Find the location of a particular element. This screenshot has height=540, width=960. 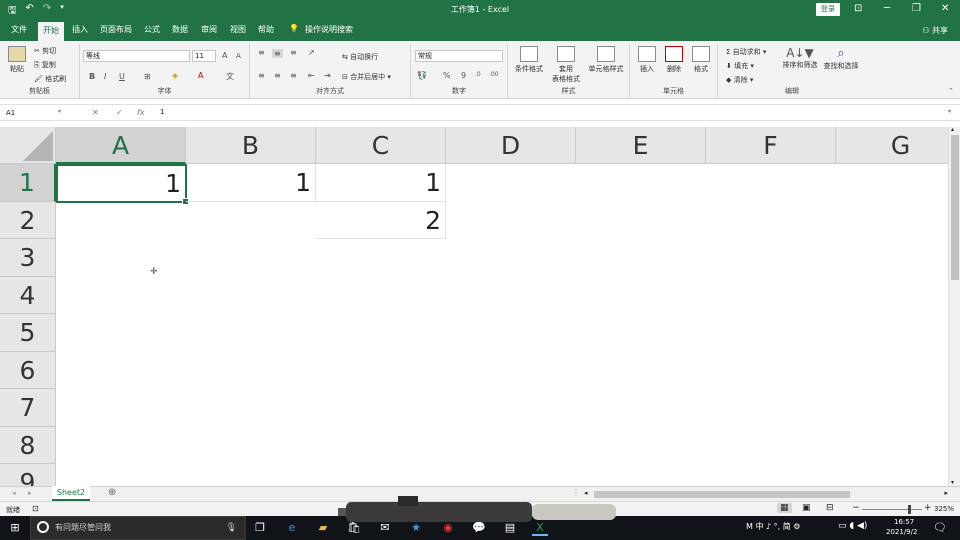

fill-color-icon: ◈ is located at coordinates (175, 75).